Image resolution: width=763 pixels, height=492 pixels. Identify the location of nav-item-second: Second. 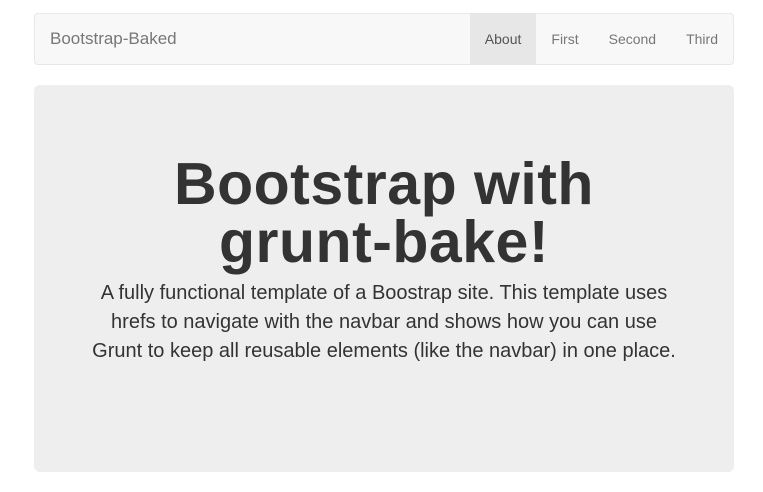
(632, 39).